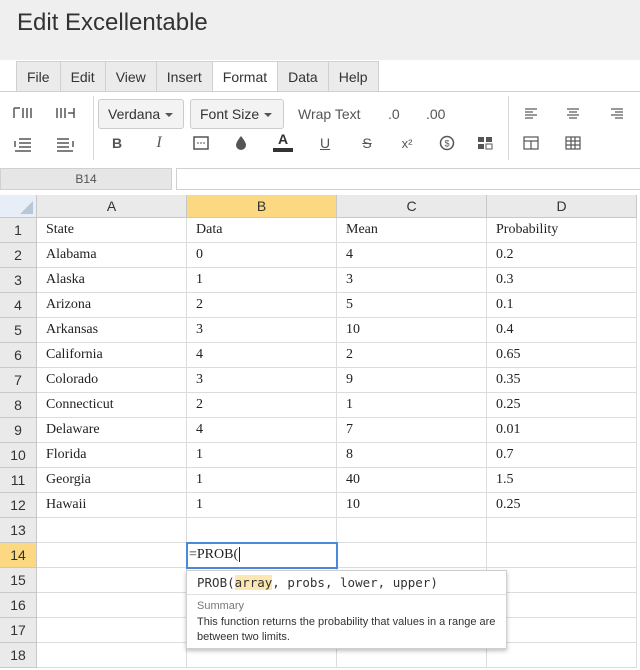 The width and height of the screenshot is (640, 670). I want to click on grid-cell: Data, so click(262, 230).